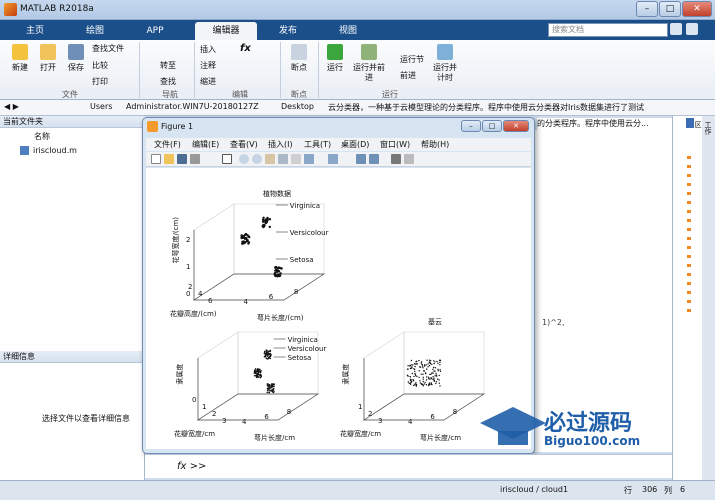 This screenshot has width=715, height=500. What do you see at coordinates (299, 58) in the screenshot?
I see `breakpoints-button: 断点` at bounding box center [299, 58].